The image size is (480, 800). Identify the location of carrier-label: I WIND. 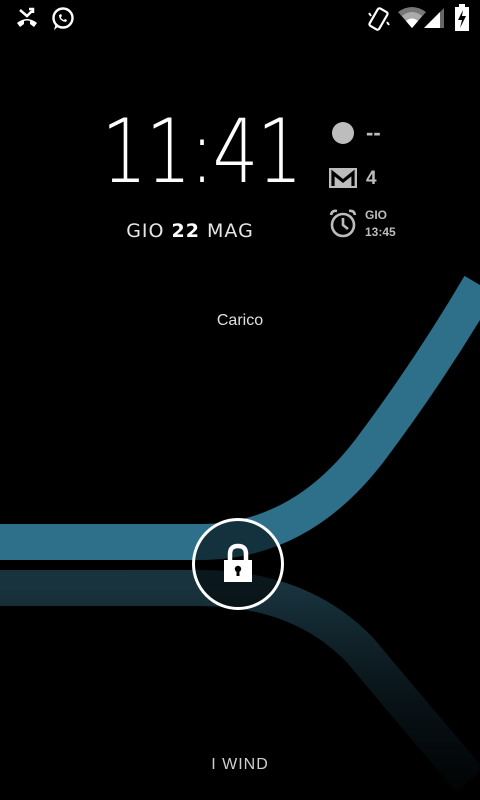
(240, 764).